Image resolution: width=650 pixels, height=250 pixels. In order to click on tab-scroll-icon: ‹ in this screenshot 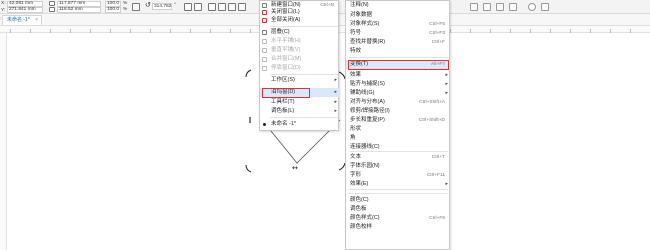, I will do `click(0, 19)`.